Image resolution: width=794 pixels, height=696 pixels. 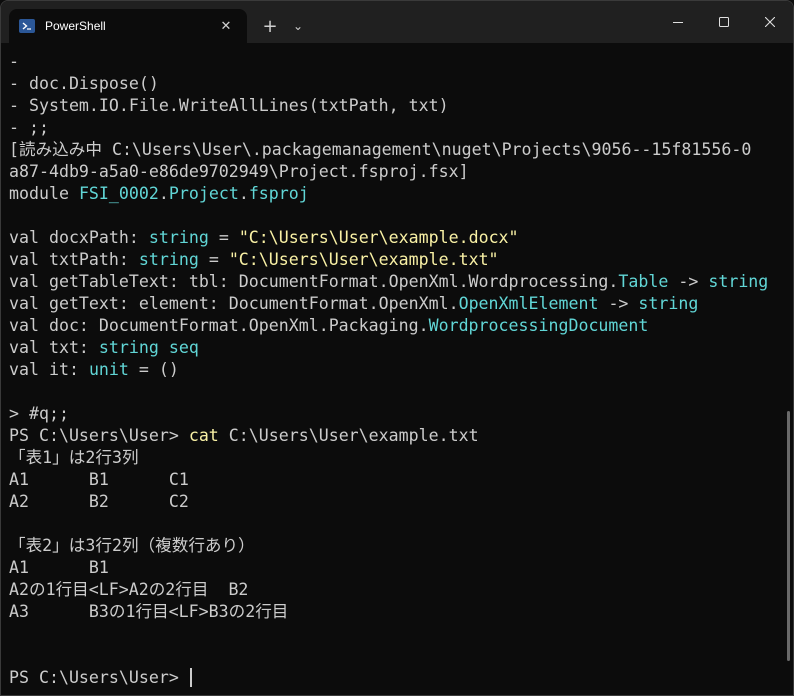 What do you see at coordinates (401, 194) in the screenshot?
I see `output-line: module FSI_0002.Project.fsproj` at bounding box center [401, 194].